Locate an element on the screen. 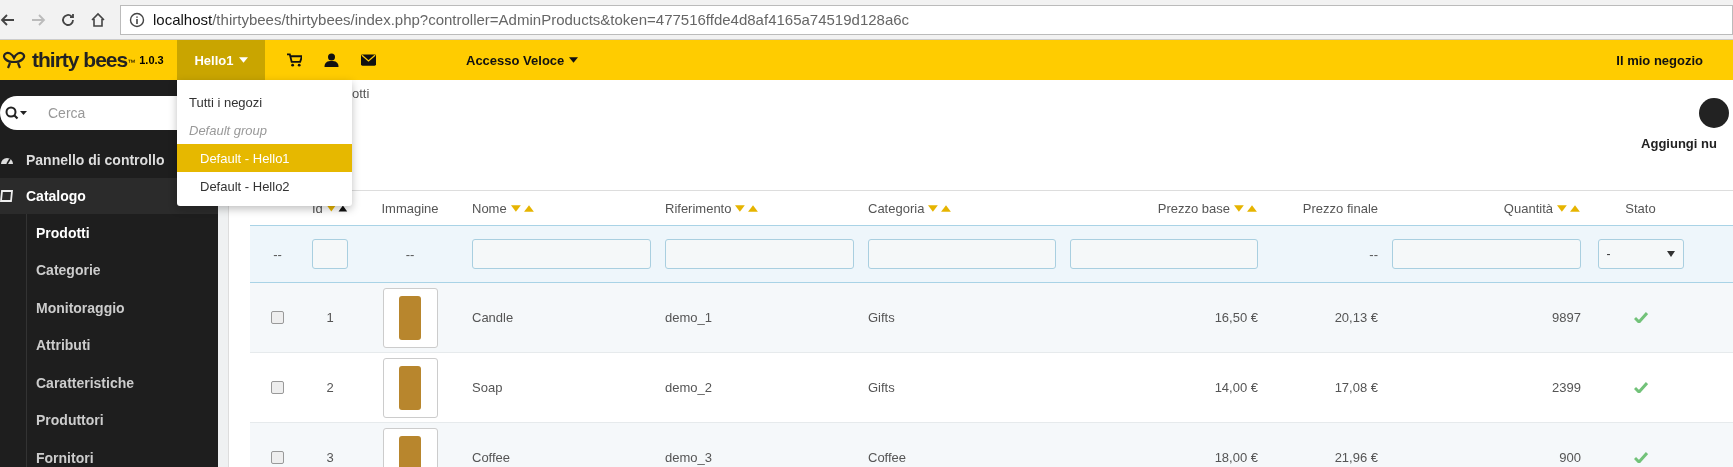 This screenshot has width=1733, height=467. table-cell: demo_2 is located at coordinates (688, 387).